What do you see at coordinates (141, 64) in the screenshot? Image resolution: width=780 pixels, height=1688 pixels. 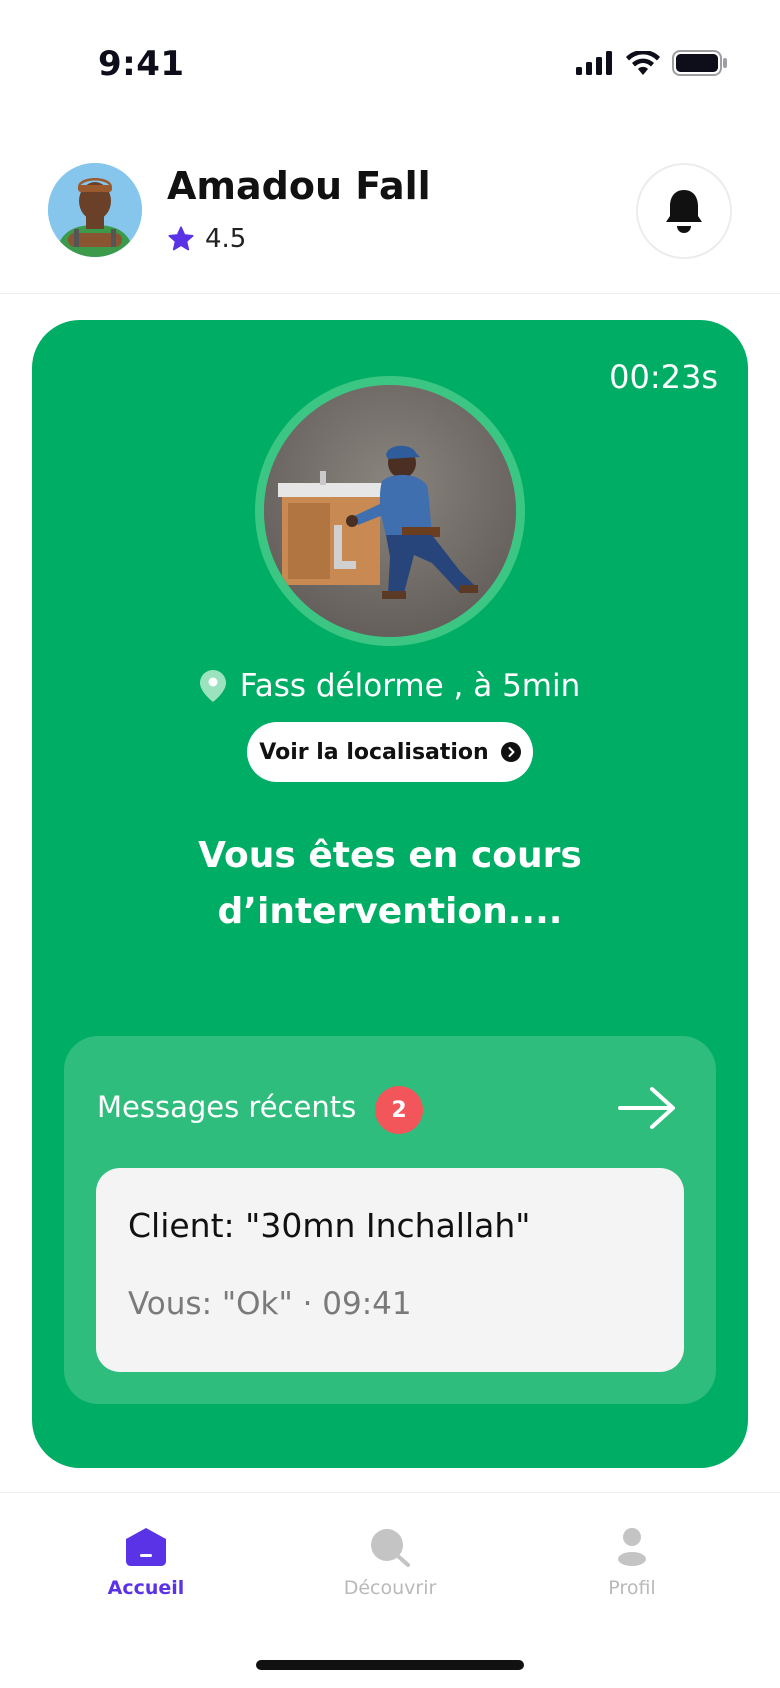 I see `status-time: 9:41` at bounding box center [141, 64].